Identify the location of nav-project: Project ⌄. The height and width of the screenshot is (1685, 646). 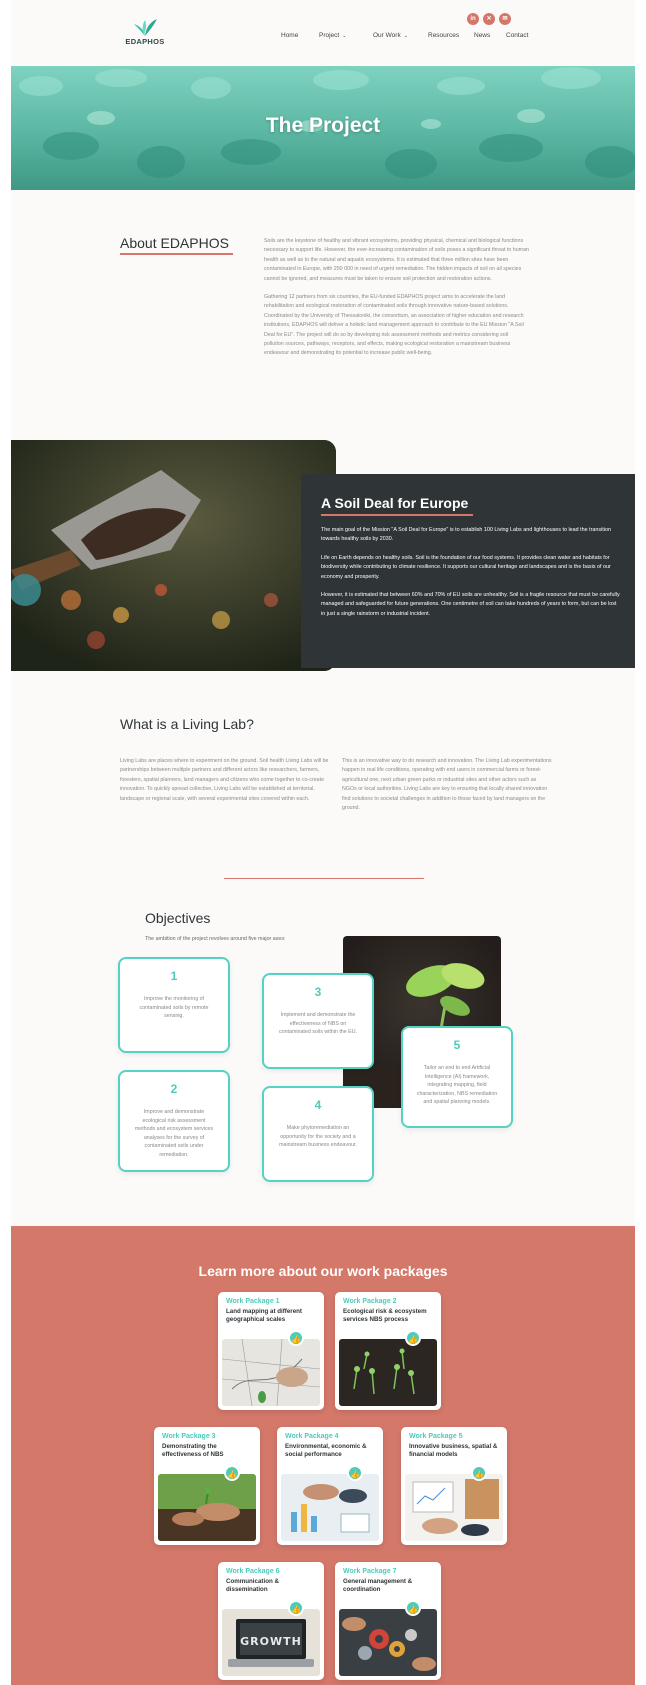
(332, 35).